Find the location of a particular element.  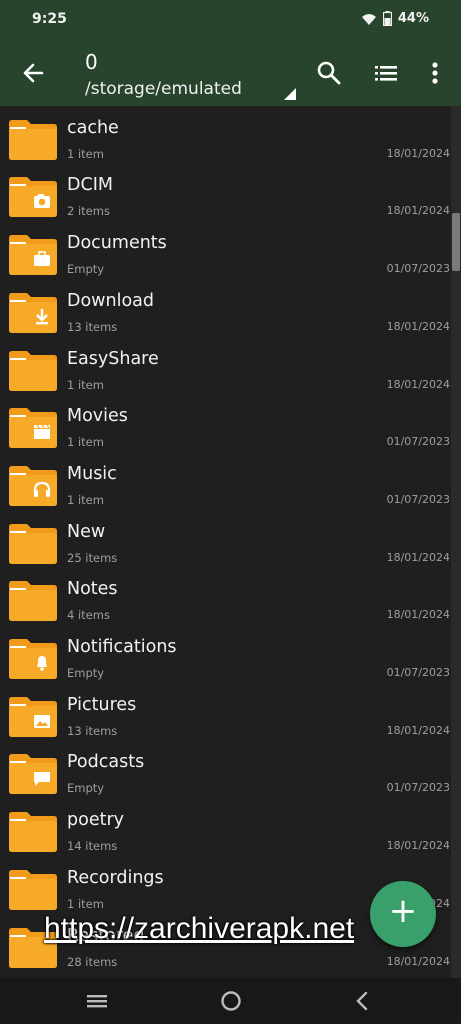

more-options-icon is located at coordinates (435, 73).